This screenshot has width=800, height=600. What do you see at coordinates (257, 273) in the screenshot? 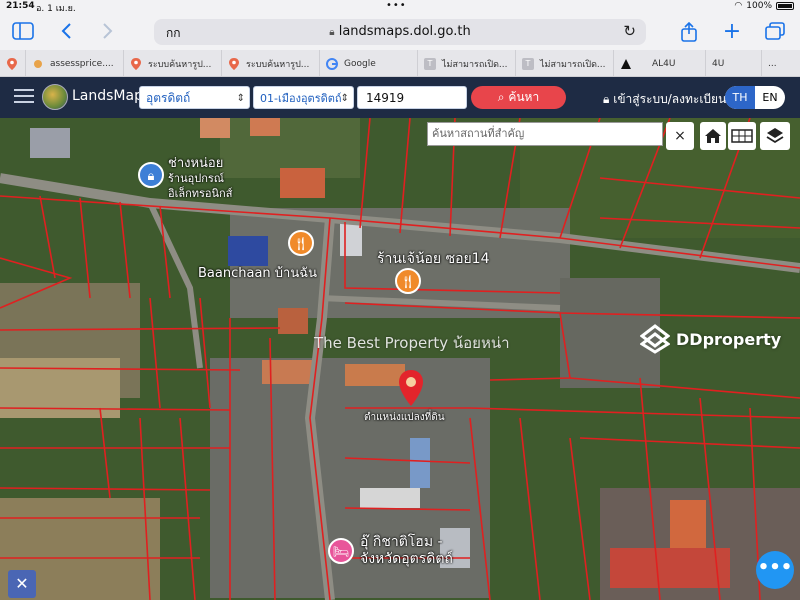
I see `baanchaan-label: Baanchaan บ้านฉัน` at bounding box center [257, 273].